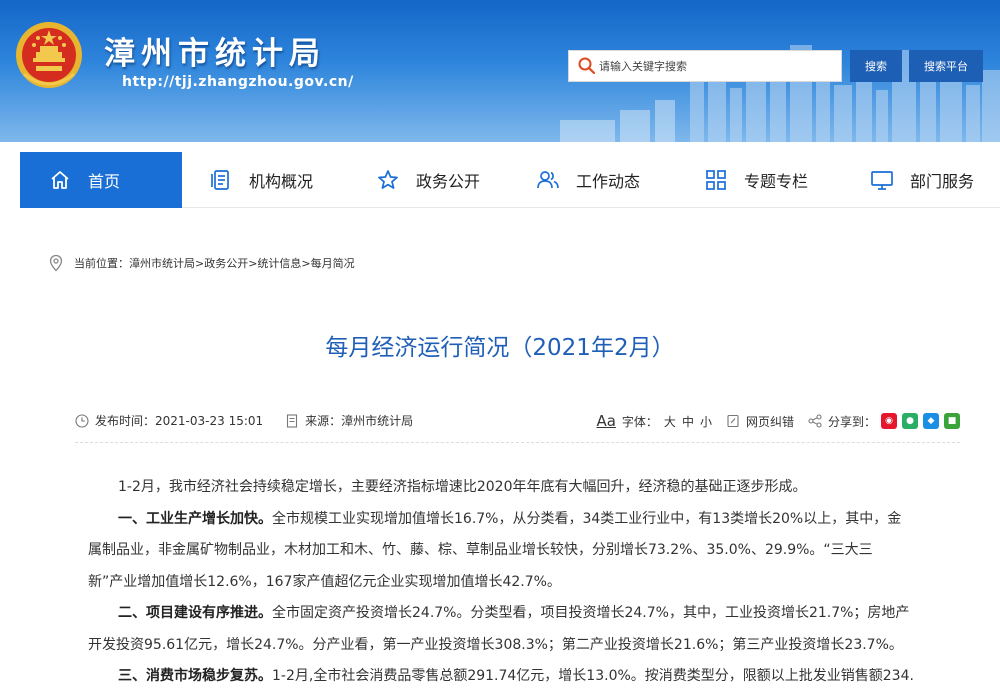 This screenshot has width=1000, height=700. I want to click on paragraph-line: 新”产业增加值增长12.6%，167家产值超亿元企业实现增加值增长42.7%。, so click(518, 583).